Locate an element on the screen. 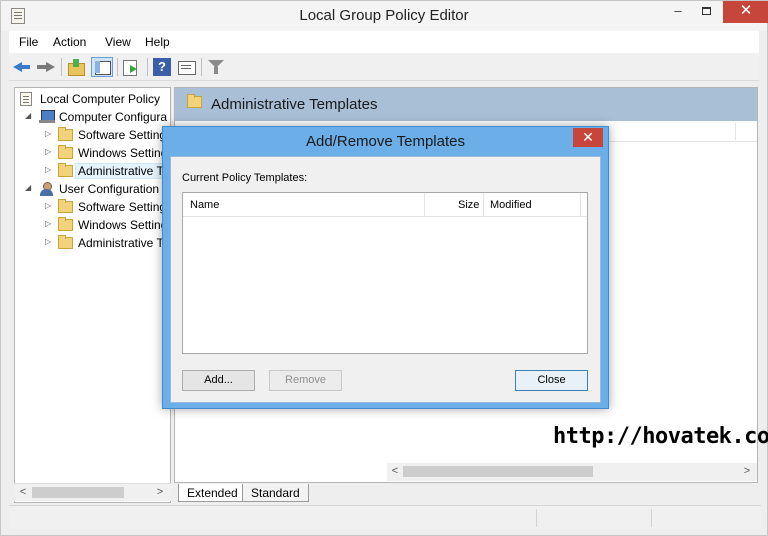 The height and width of the screenshot is (536, 768). menu-help: Help is located at coordinates (157, 42).